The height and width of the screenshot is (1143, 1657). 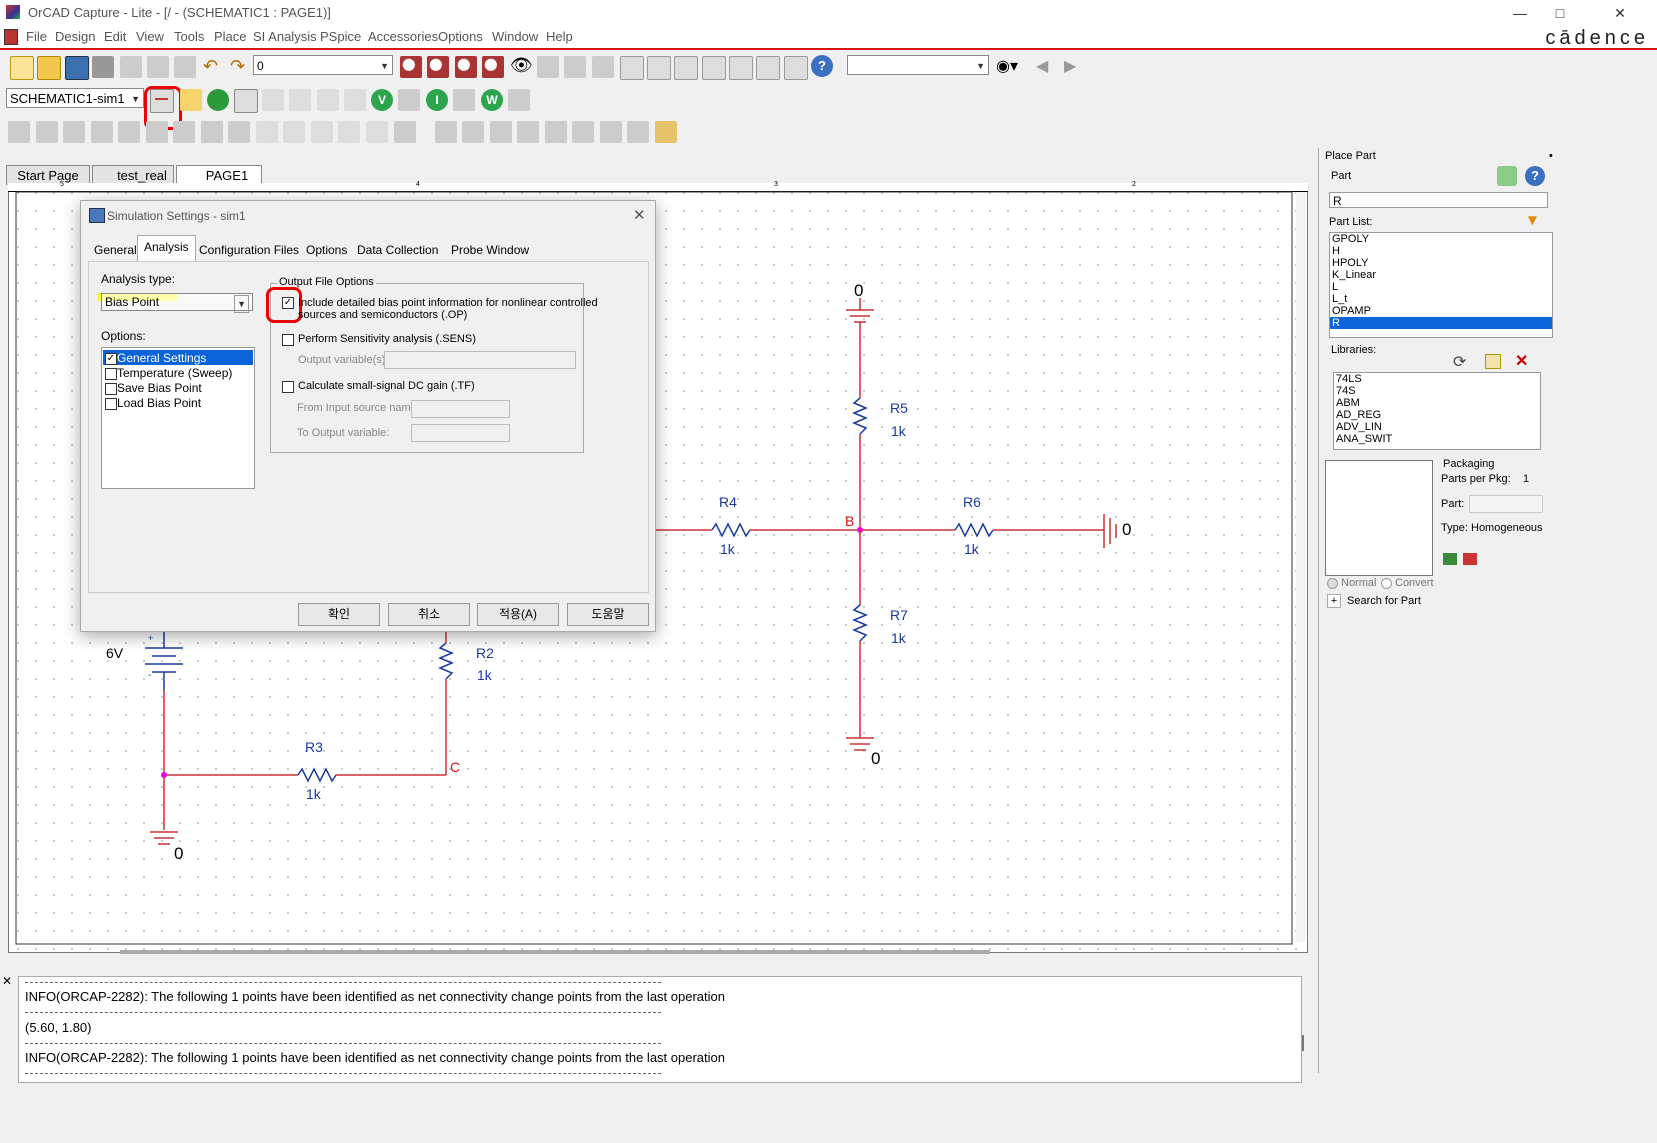 I want to click on tf-checkbox, so click(x=288, y=387).